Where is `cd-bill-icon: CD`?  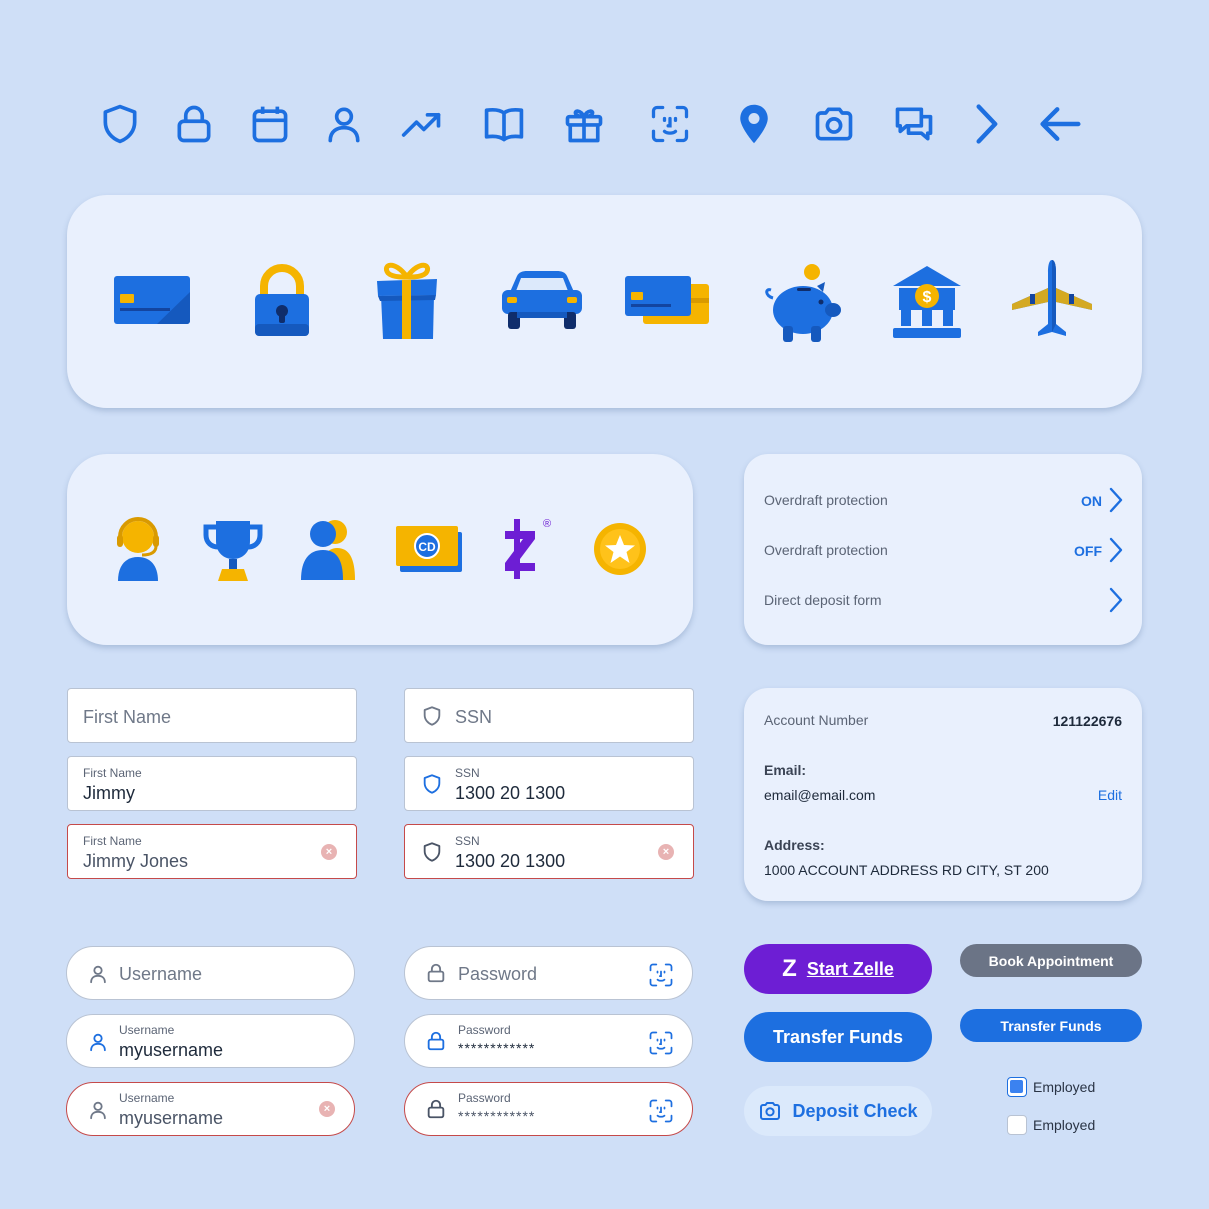
cd-bill-icon: CD is located at coordinates (429, 549).